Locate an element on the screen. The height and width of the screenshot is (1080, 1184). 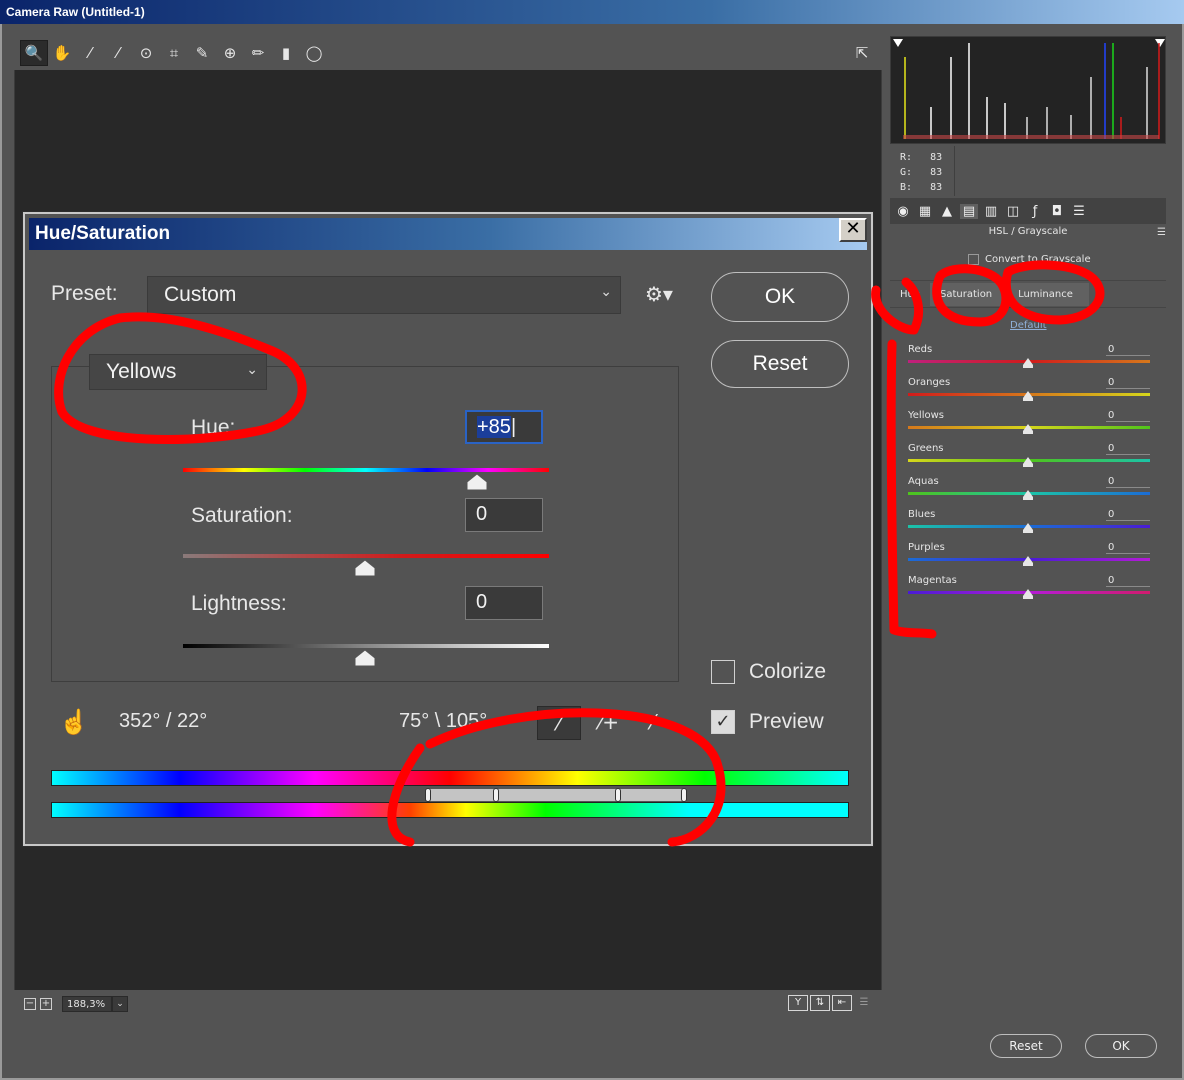
saturation-input: 0 is located at coordinates (504, 515).